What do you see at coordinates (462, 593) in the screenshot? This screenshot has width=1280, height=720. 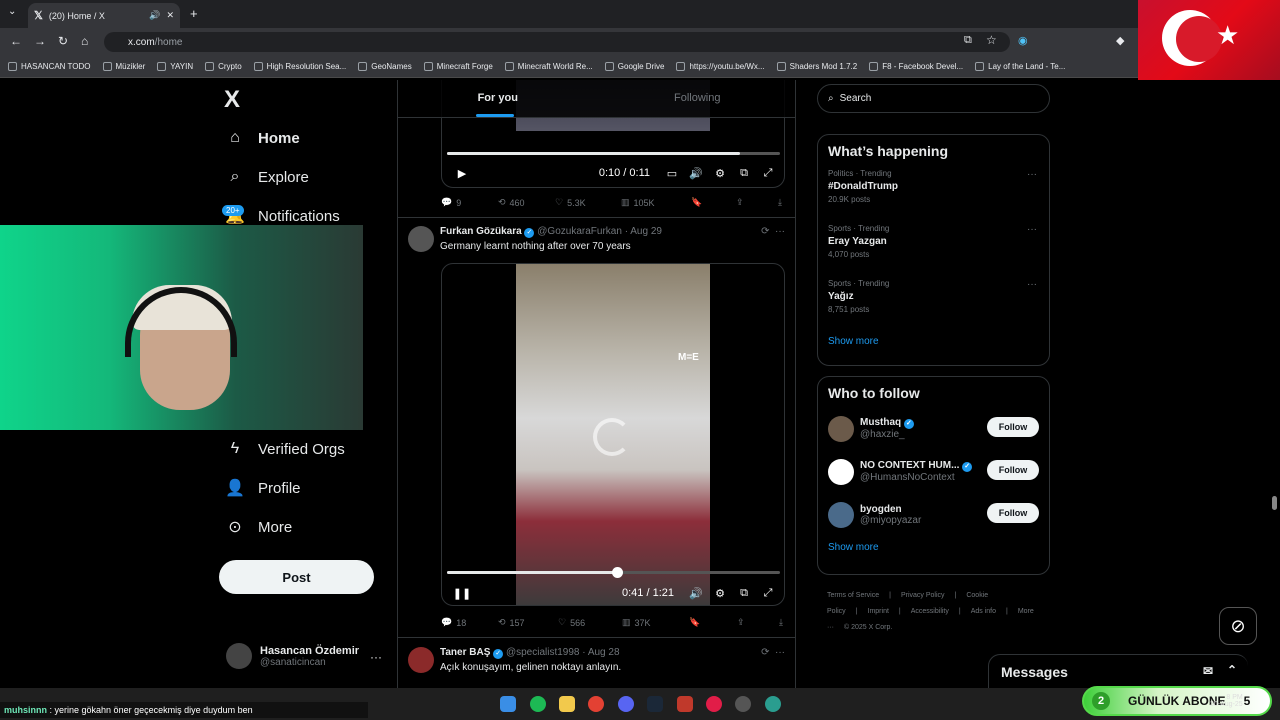 I see `pause-icon: ❚❚` at bounding box center [462, 593].